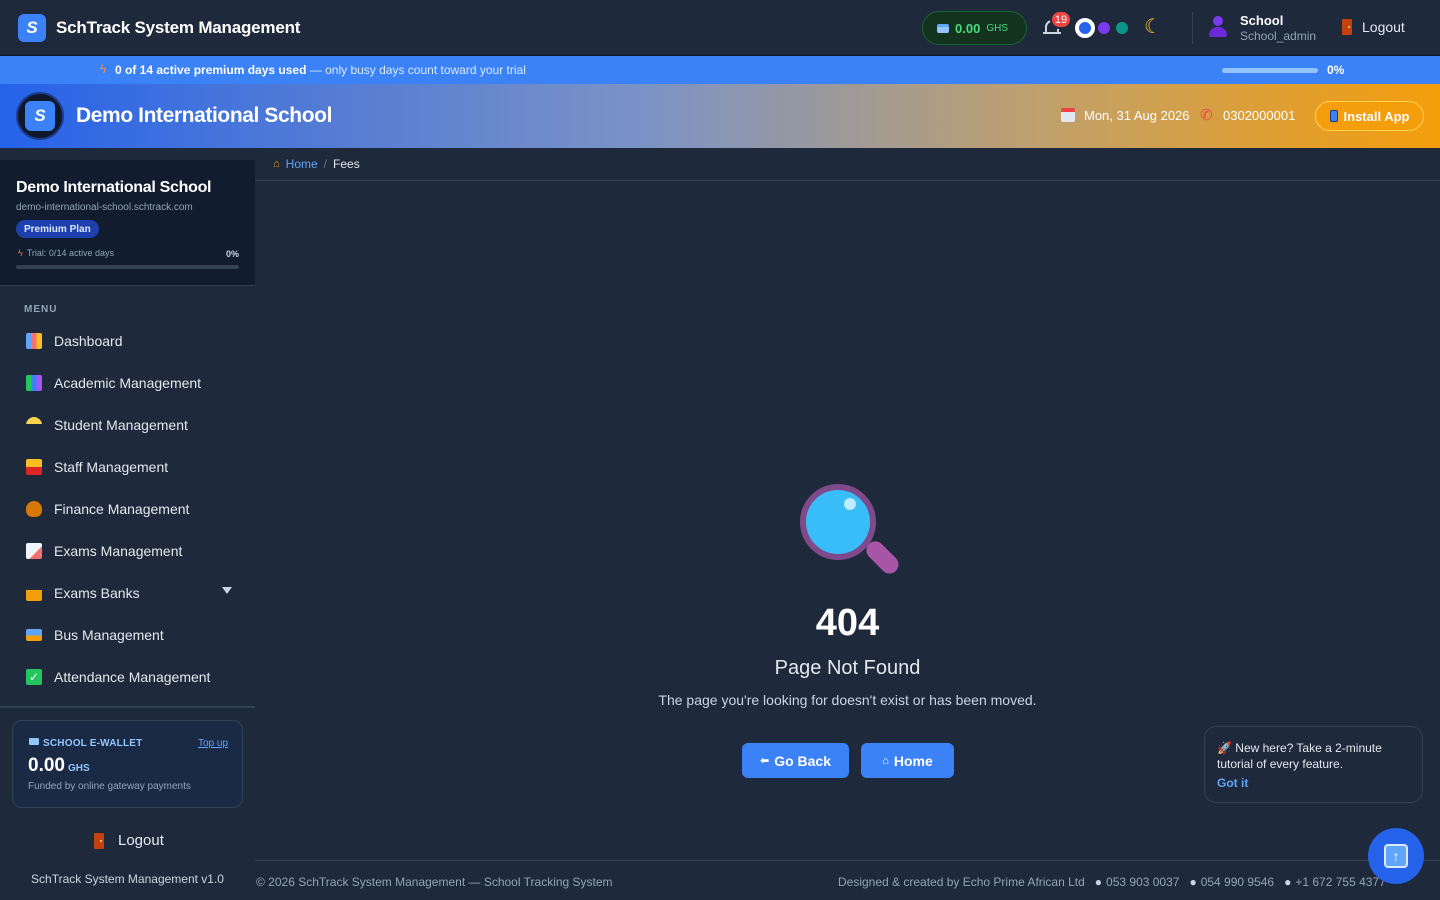  What do you see at coordinates (847, 668) in the screenshot?
I see `error-title: Page Not Found` at bounding box center [847, 668].